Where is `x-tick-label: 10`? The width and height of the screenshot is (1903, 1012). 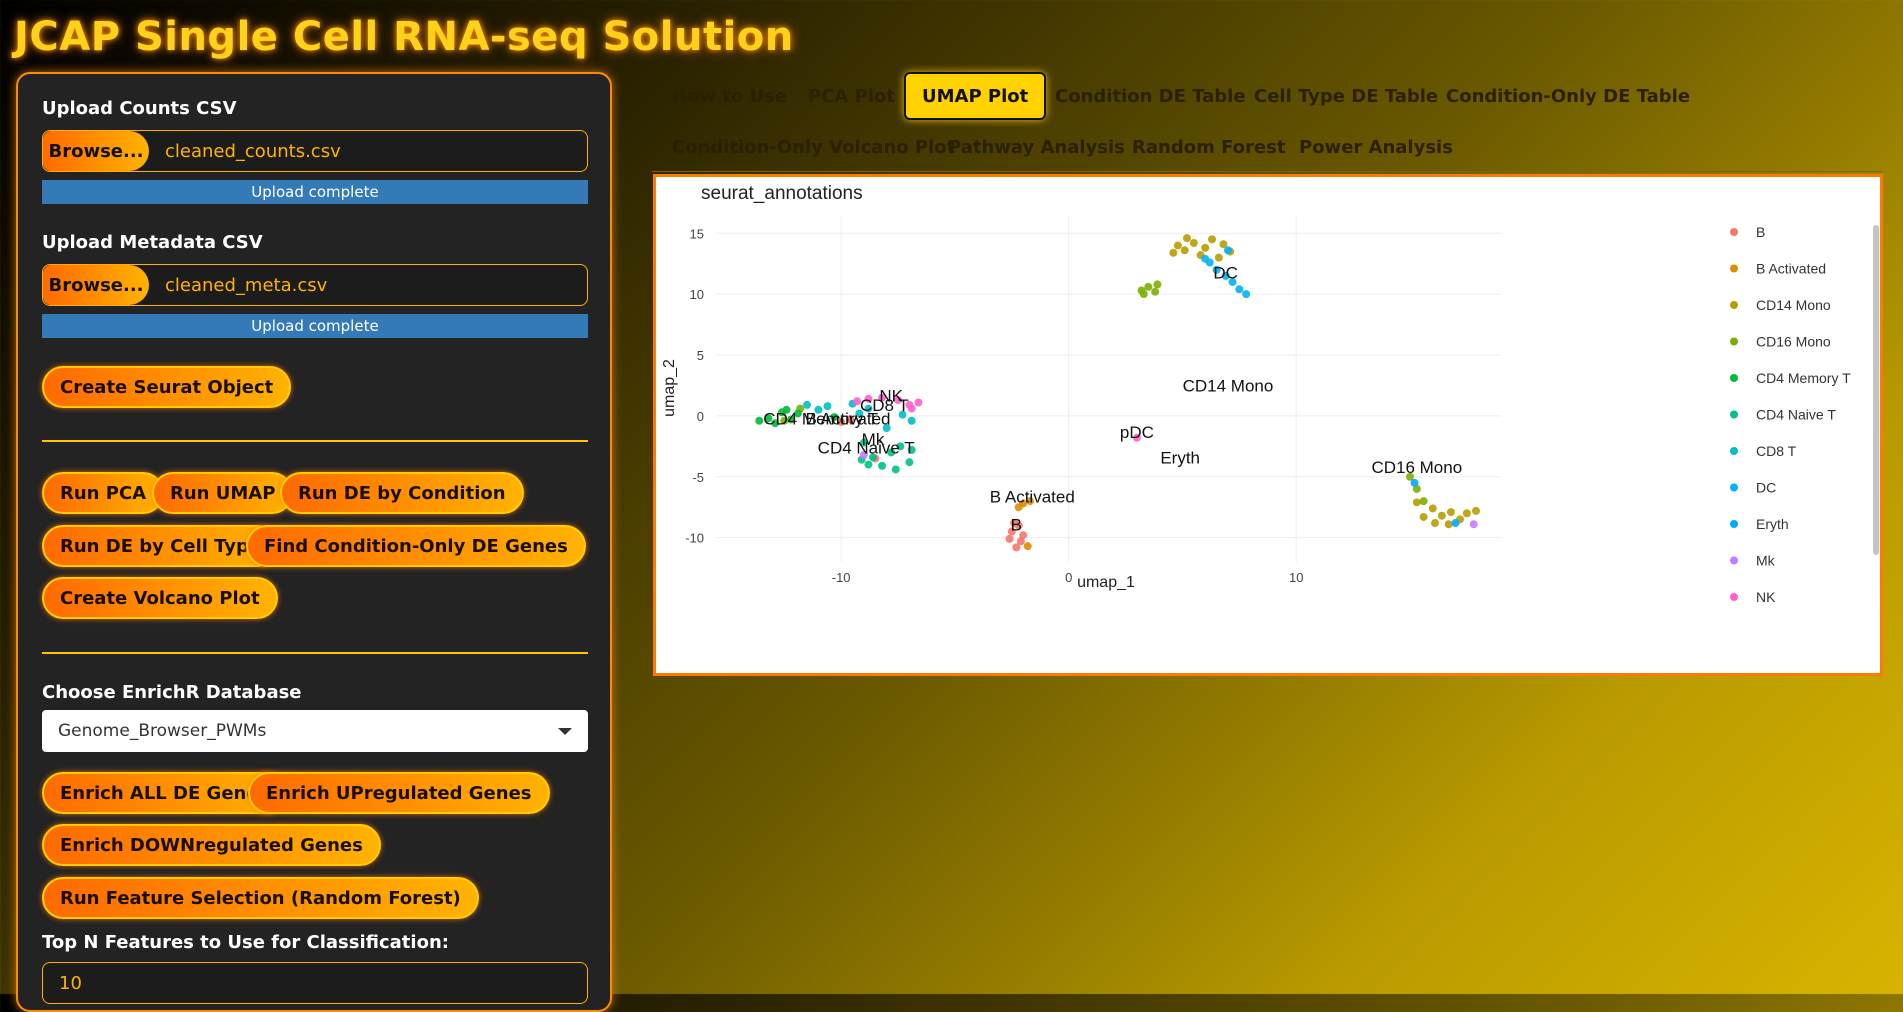
x-tick-label: 10 is located at coordinates (1296, 577).